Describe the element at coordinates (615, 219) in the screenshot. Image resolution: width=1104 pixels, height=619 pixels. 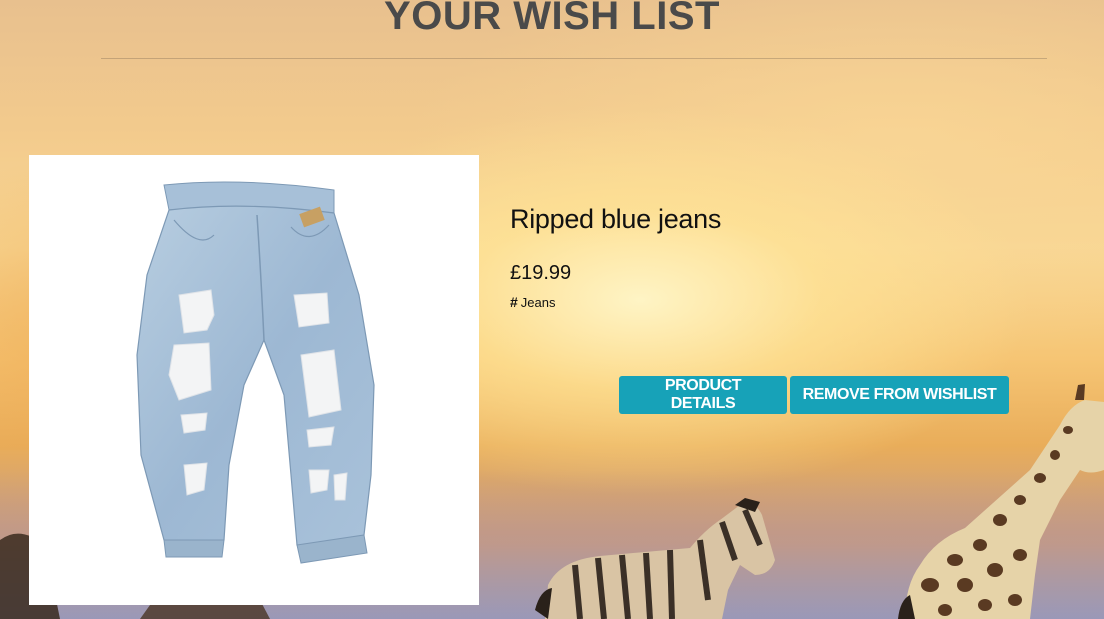
I see `product-name: Ripped blue jeans` at that location.